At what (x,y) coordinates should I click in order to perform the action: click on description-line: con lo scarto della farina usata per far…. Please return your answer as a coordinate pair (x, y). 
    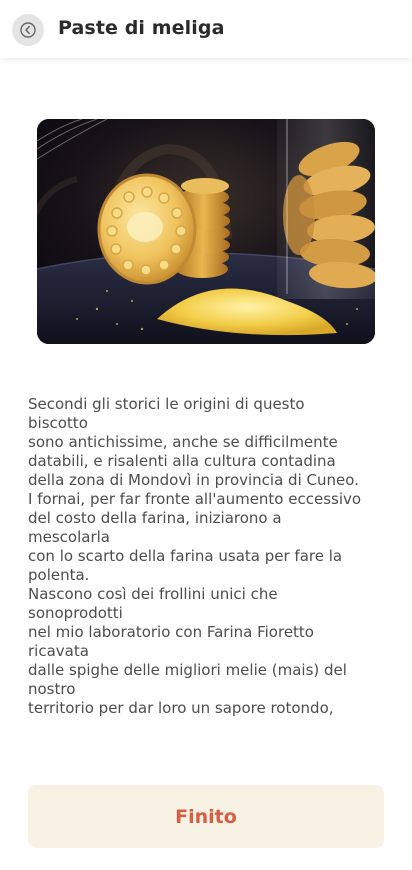
    Looking at the image, I should click on (185, 556).